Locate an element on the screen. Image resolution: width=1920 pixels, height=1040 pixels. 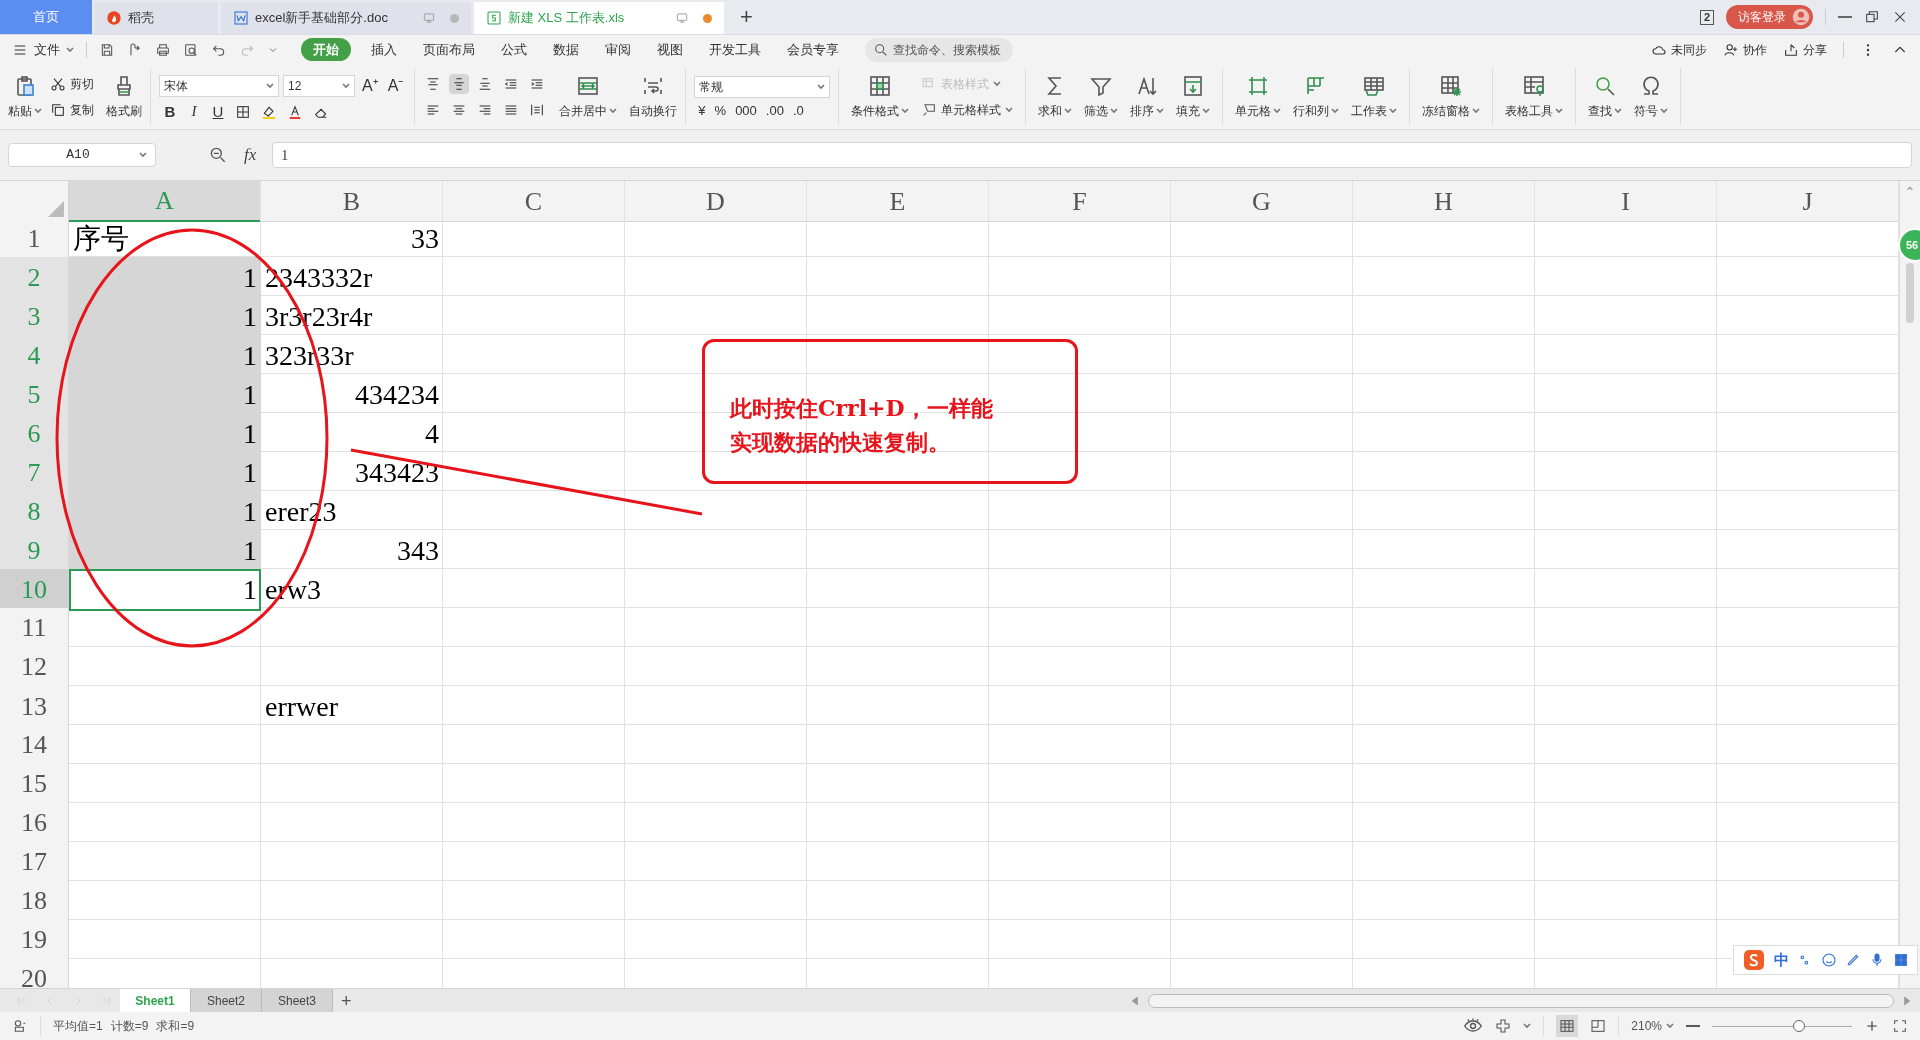
ribbon-tab: 页面布局 is located at coordinates (449, 49).